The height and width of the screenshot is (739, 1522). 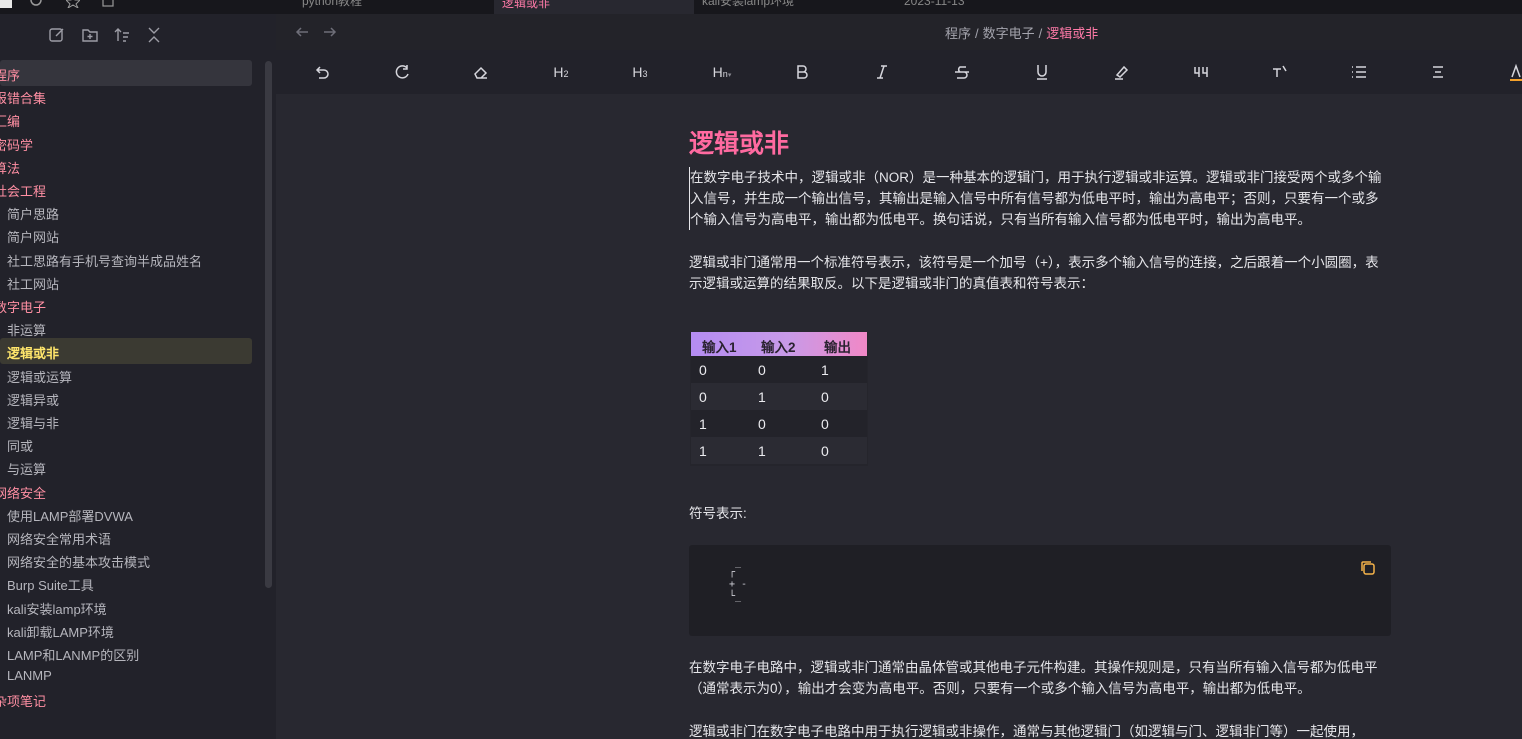 What do you see at coordinates (126, 421) in the screenshot?
I see `sidebar-note: 逻辑与非` at bounding box center [126, 421].